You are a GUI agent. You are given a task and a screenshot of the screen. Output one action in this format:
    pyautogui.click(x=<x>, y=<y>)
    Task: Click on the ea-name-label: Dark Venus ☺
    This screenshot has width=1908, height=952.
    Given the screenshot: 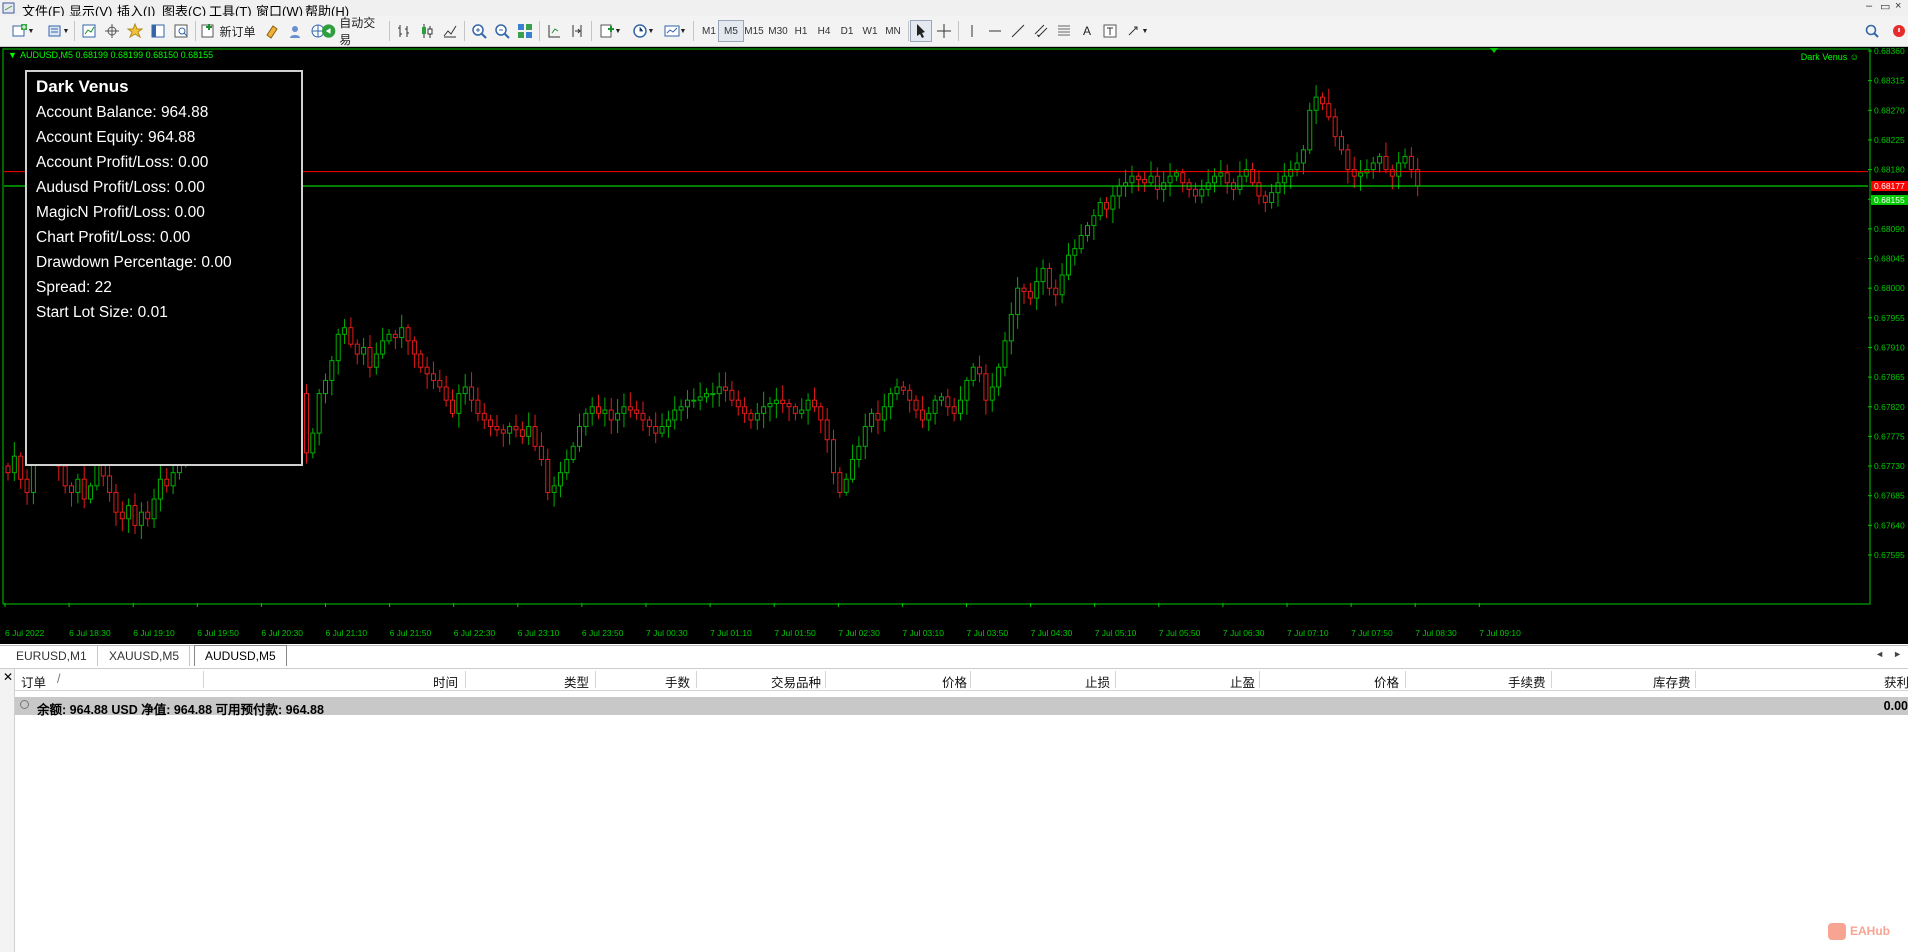 What is the action you would take?
    pyautogui.click(x=1830, y=57)
    